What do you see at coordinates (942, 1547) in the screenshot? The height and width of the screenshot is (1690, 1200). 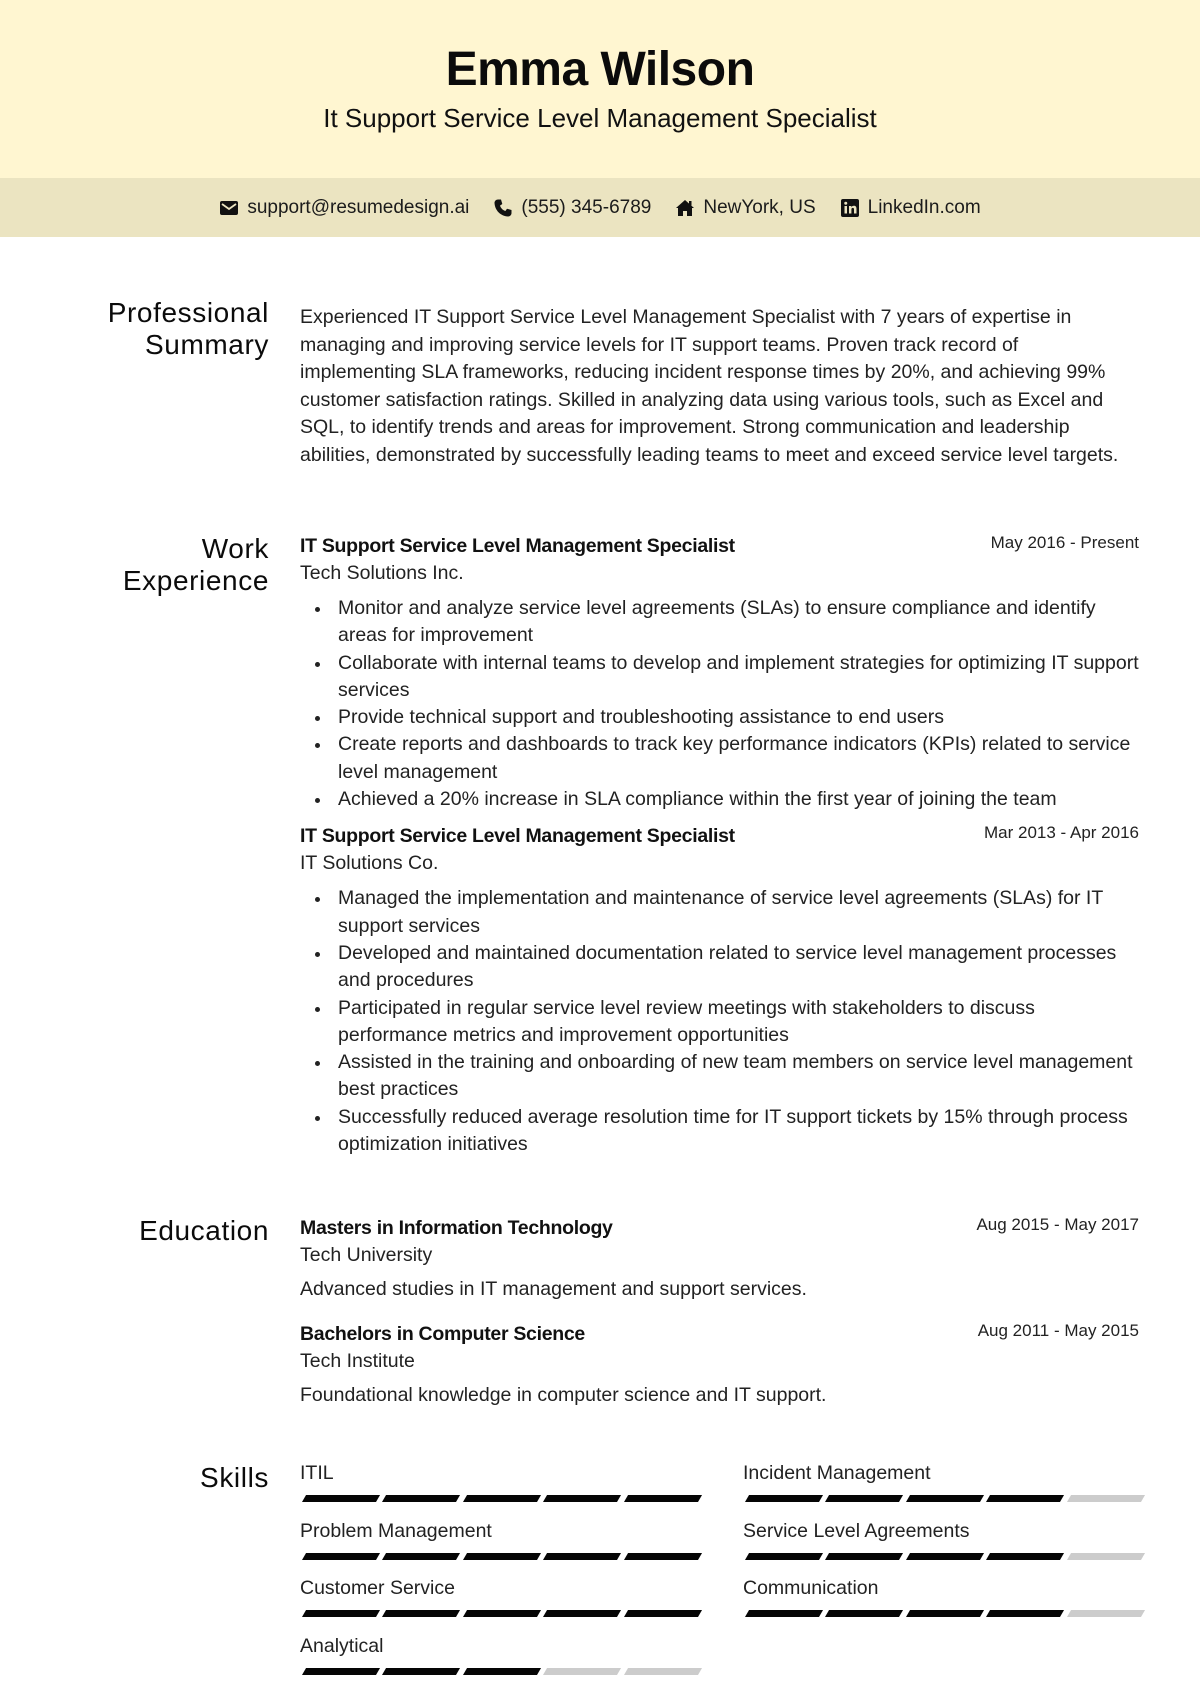 I see `skill-item: Service Level Agreements` at bounding box center [942, 1547].